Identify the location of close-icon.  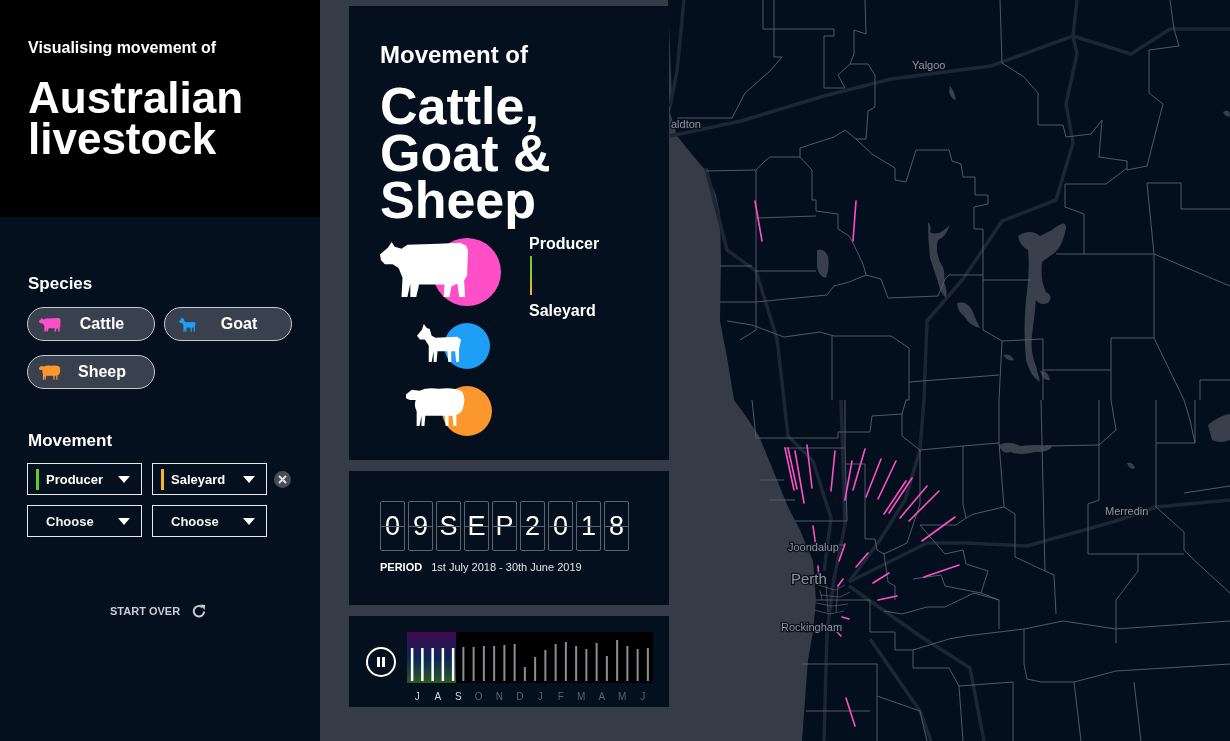
(282, 479).